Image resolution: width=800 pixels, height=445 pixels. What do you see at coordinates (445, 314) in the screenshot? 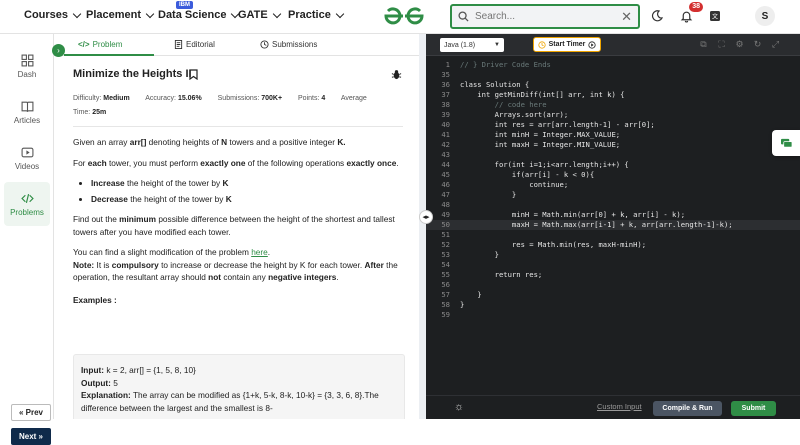
I see `line-number: 59` at bounding box center [445, 314].